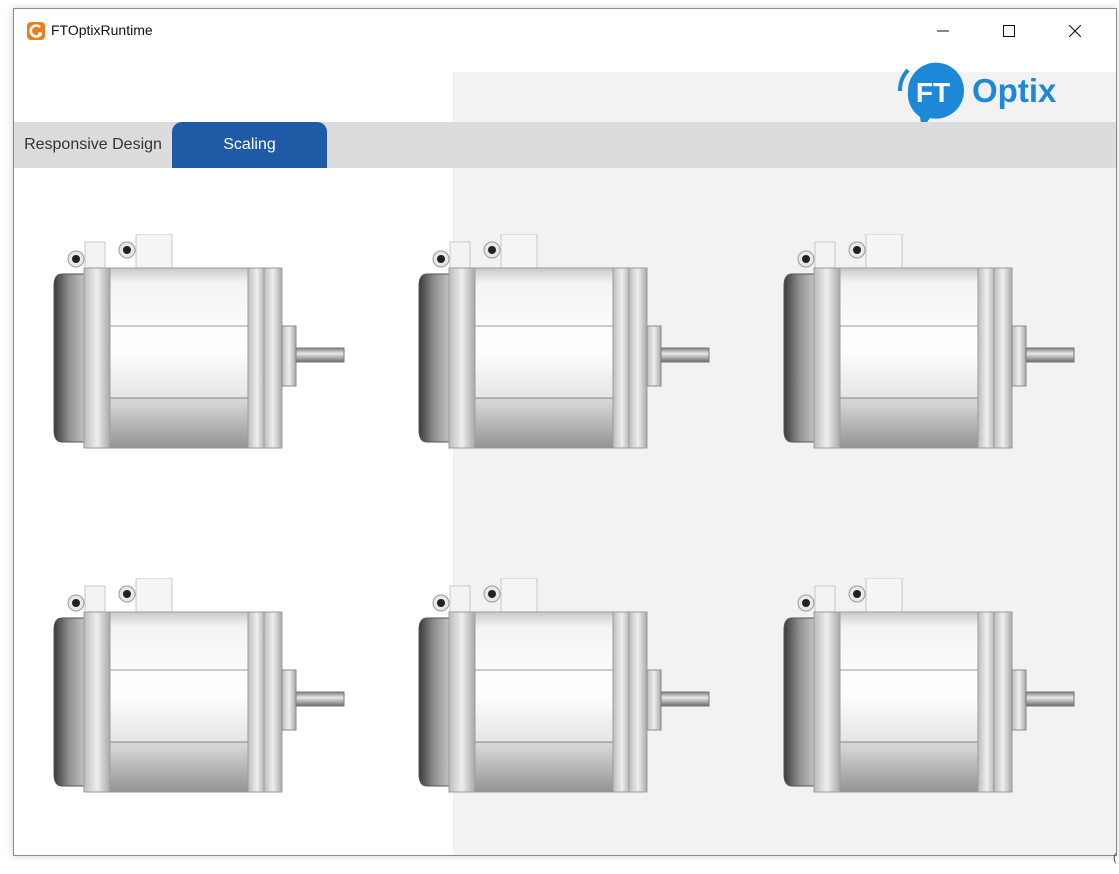 Image resolution: width=1119 pixels, height=874 pixels. I want to click on title-bar: FTOptixRuntime, so click(565, 31).